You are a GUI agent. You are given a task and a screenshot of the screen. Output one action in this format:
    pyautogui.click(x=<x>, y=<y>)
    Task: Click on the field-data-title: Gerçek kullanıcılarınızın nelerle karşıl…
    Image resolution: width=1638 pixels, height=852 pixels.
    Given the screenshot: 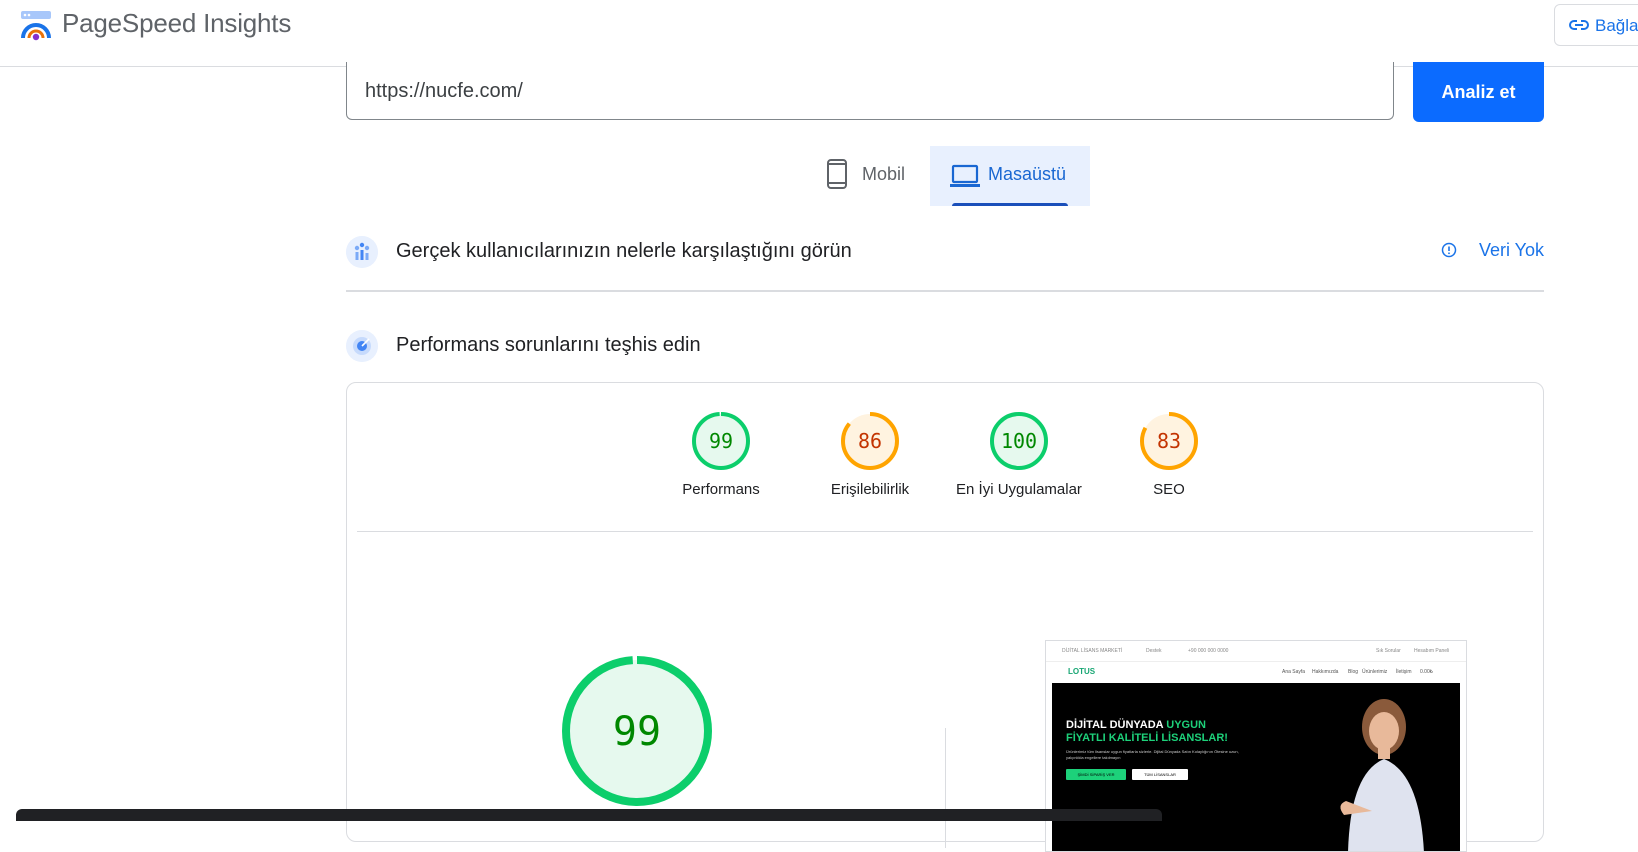 What is the action you would take?
    pyautogui.click(x=624, y=251)
    